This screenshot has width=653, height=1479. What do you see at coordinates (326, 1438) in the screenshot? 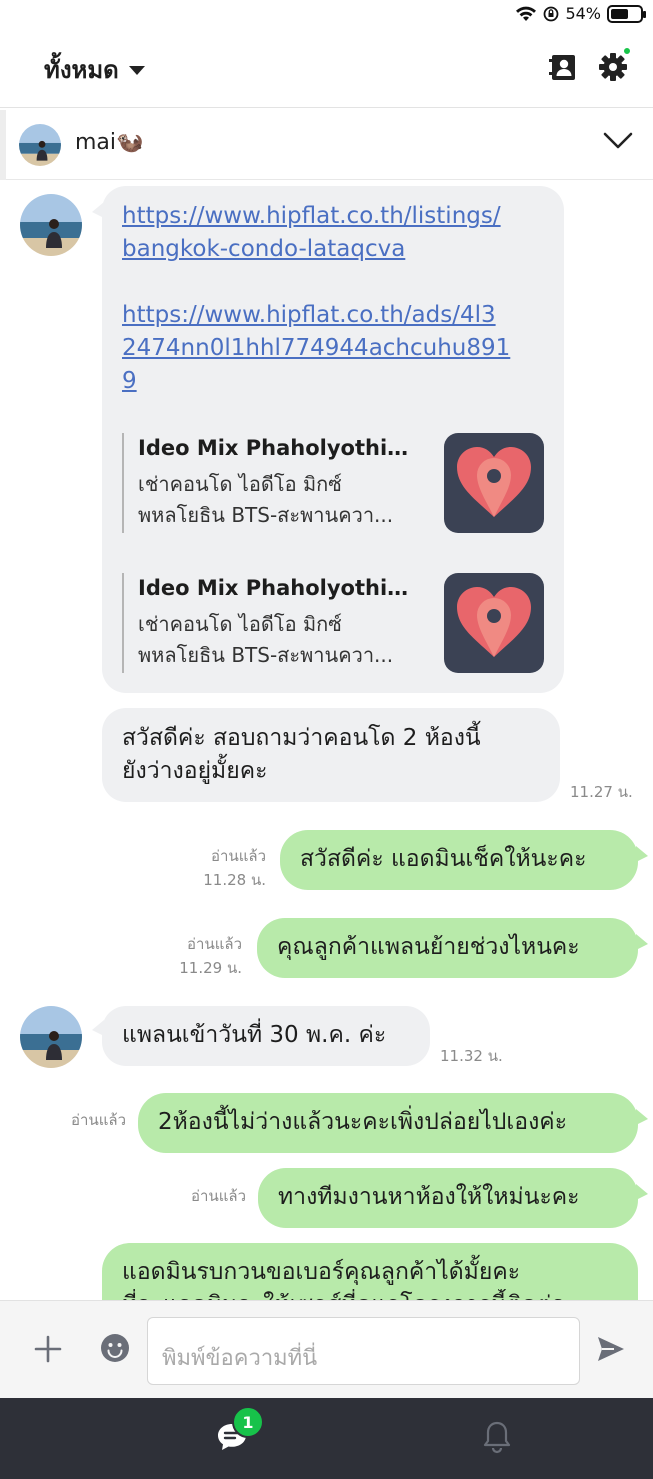
I see `bottom-navigation: 1` at bounding box center [326, 1438].